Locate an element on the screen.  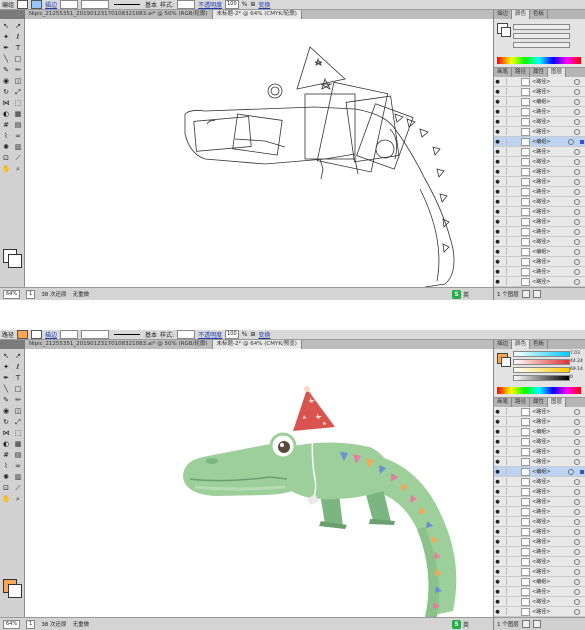
perspective-grid-tool-icon: ▦ is located at coordinates (18, 444).